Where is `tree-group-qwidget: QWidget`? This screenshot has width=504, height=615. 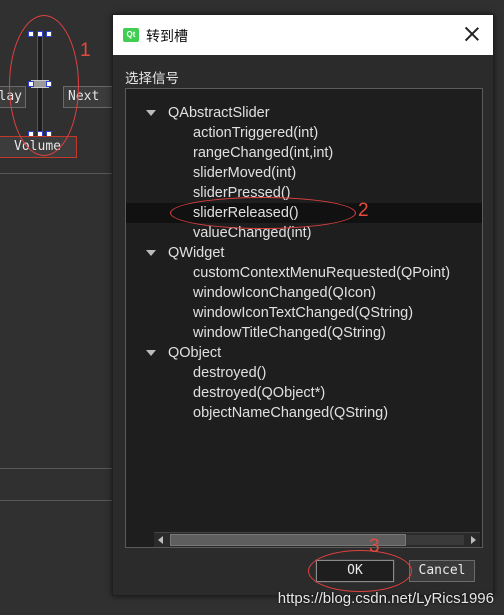
tree-group-qwidget: QWidget is located at coordinates (304, 253).